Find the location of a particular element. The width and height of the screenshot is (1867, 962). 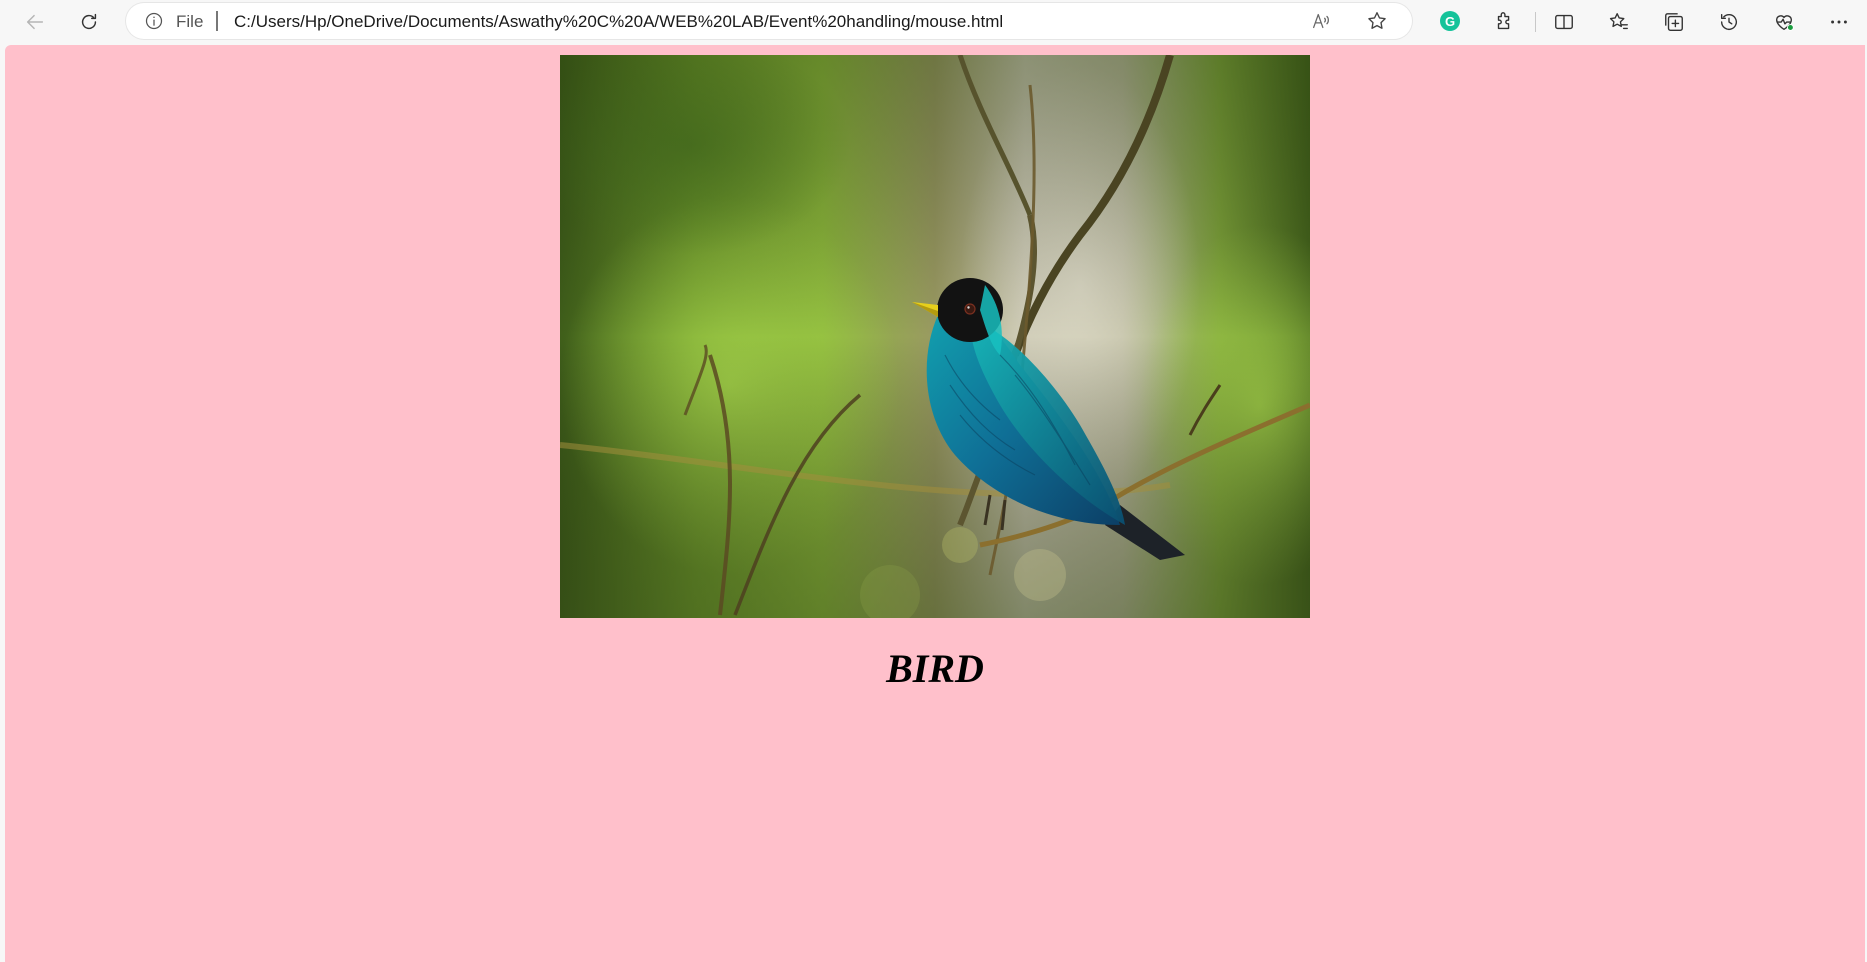

favorite-star-icon is located at coordinates (1377, 21).